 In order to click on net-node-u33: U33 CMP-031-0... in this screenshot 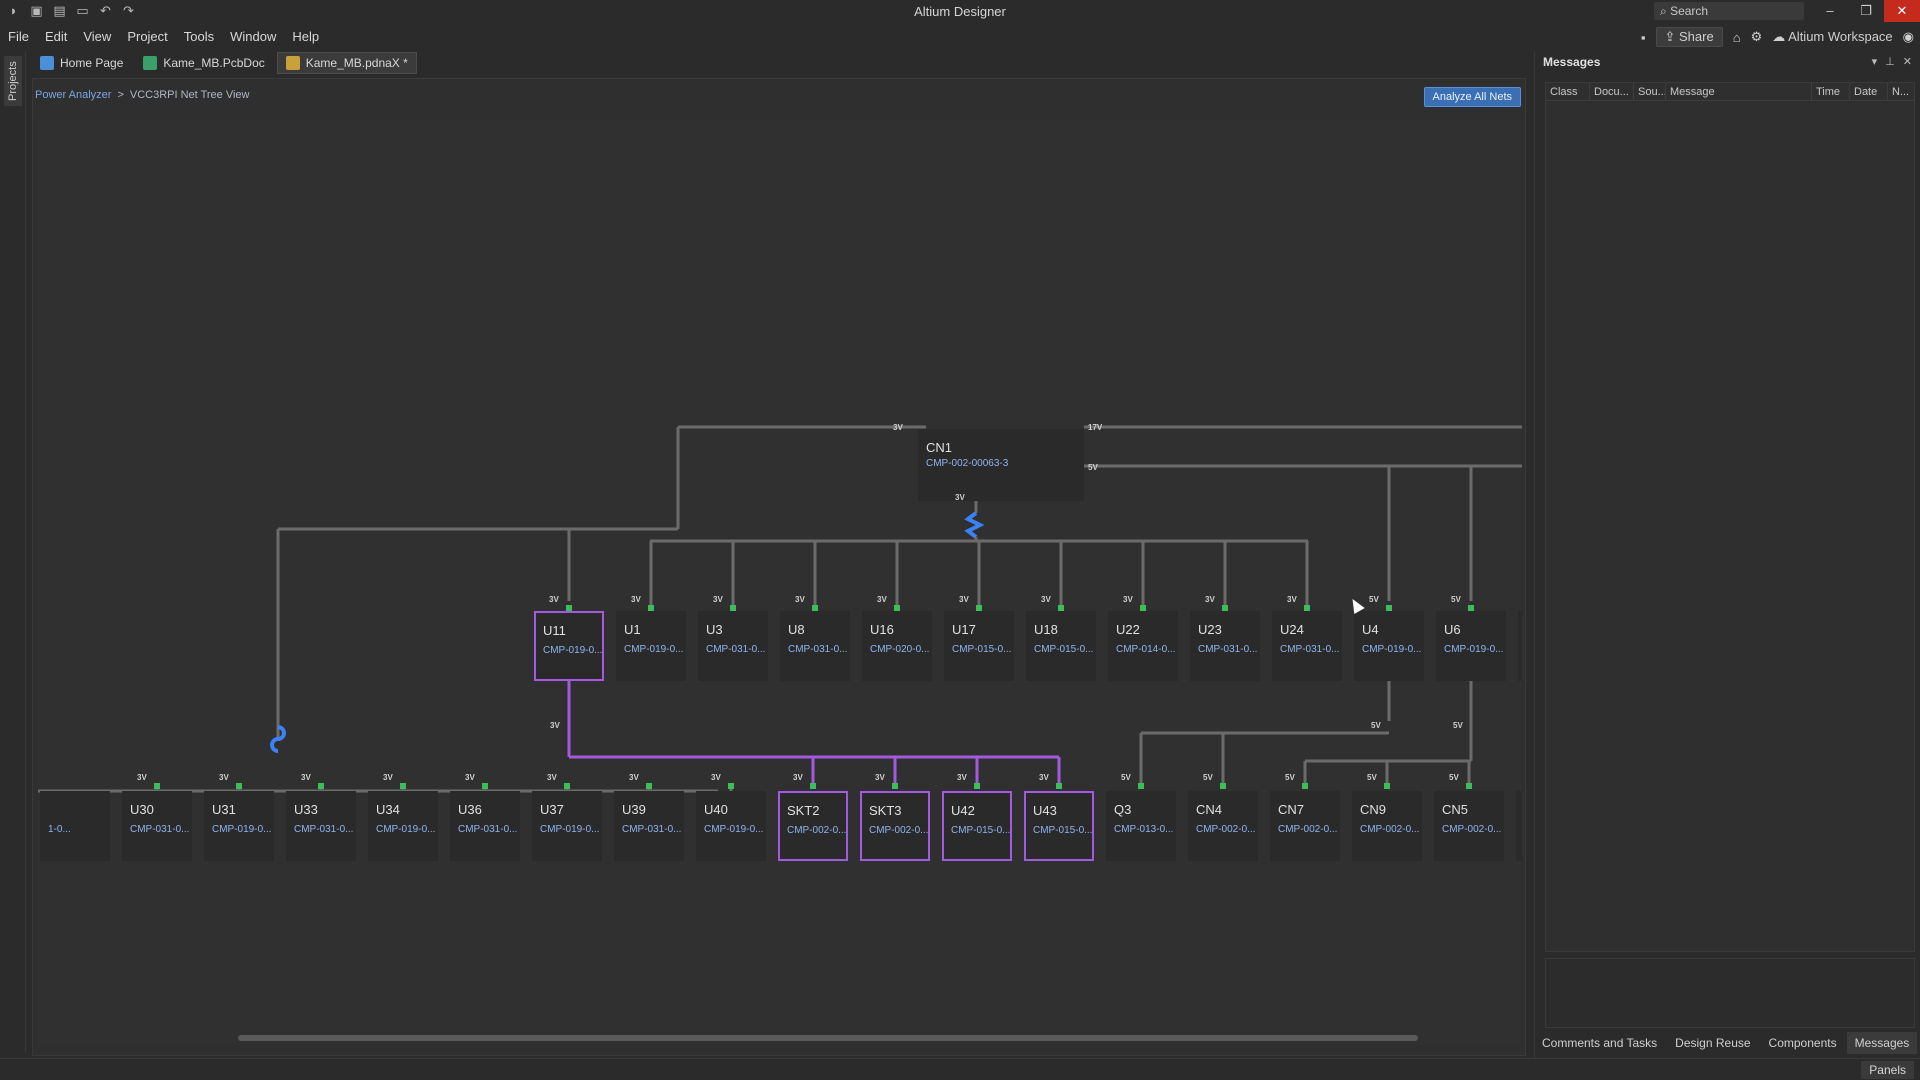, I will do `click(321, 826)`.